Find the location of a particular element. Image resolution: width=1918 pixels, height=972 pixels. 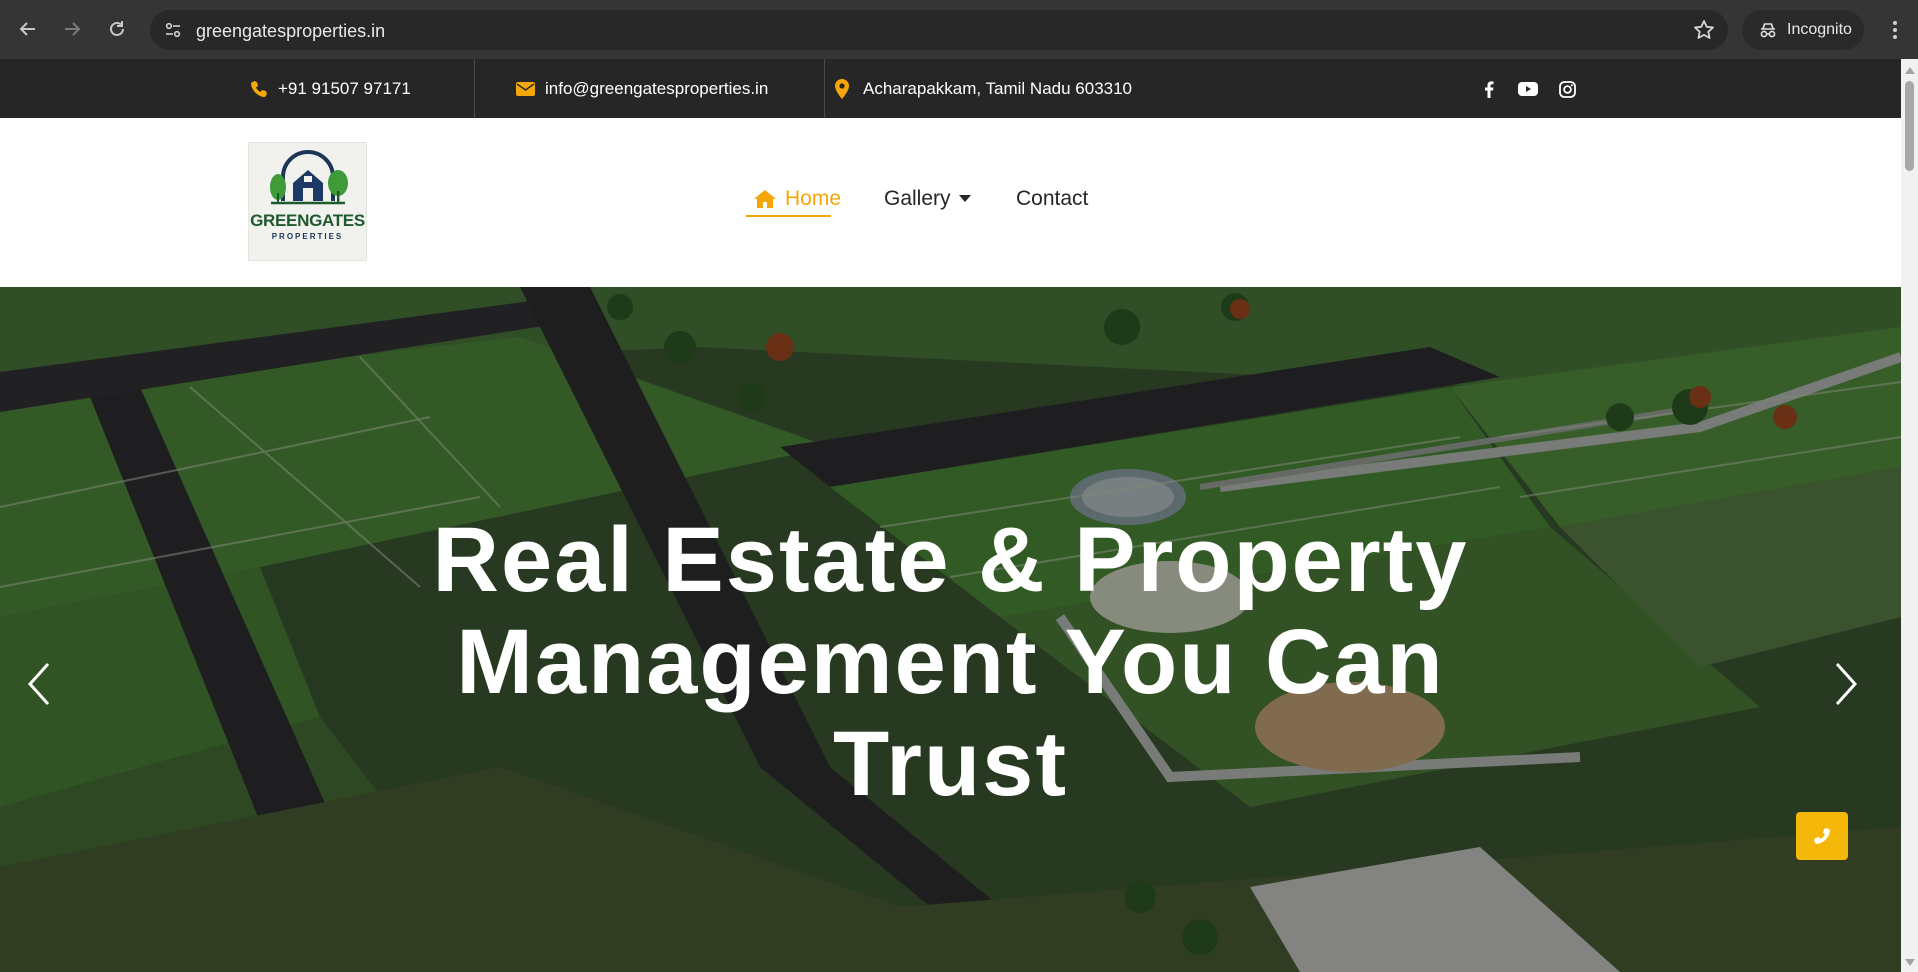

nav-home-label: Home is located at coordinates (813, 199).